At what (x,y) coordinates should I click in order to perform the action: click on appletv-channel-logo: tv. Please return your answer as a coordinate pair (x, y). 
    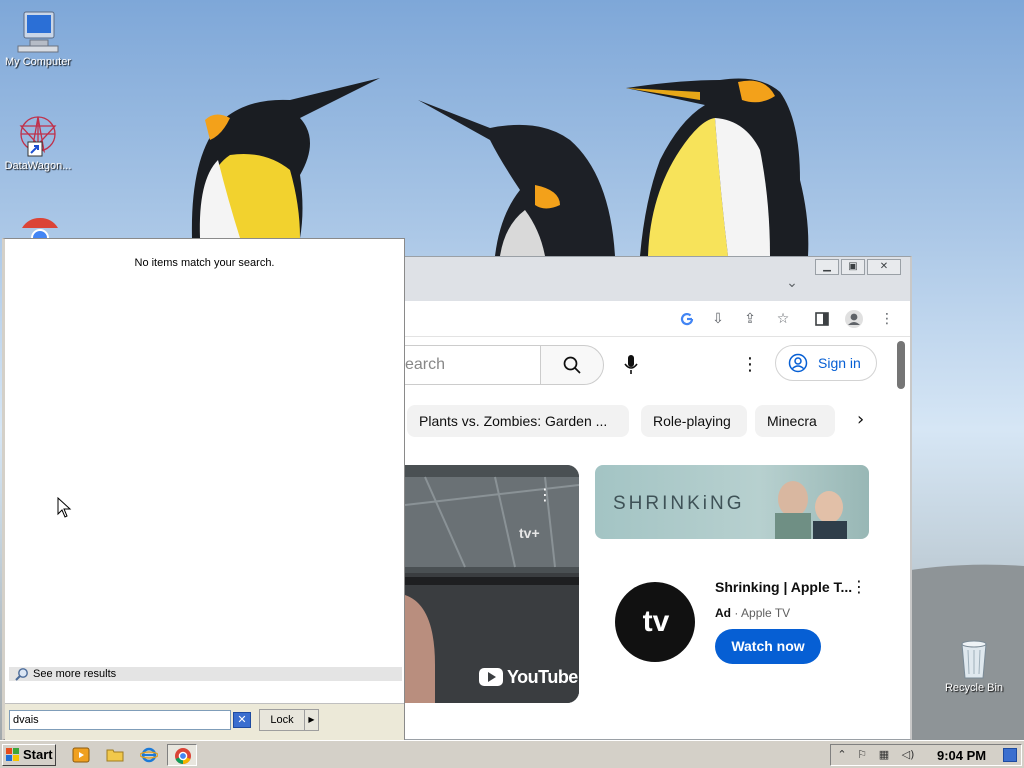
    Looking at the image, I should click on (655, 622).